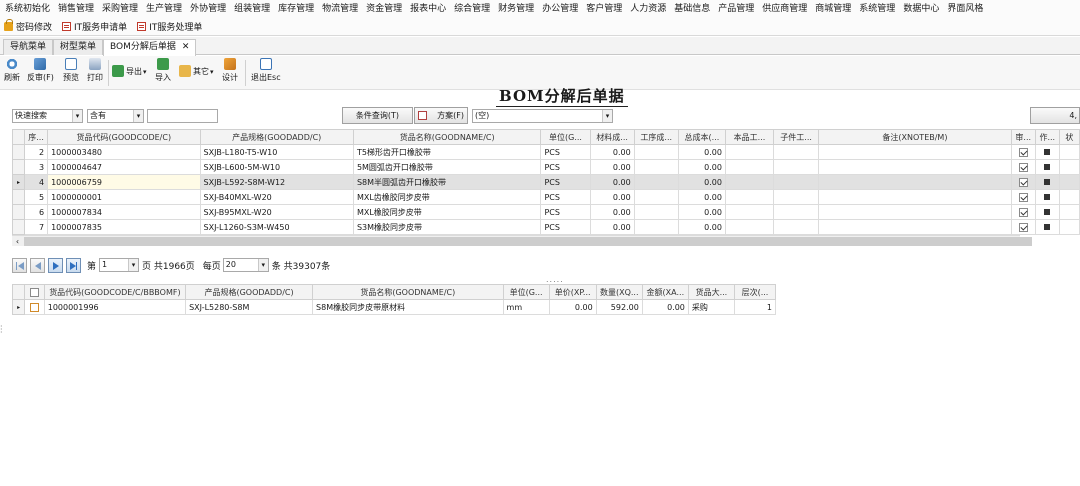 This screenshot has width=1080, height=486. What do you see at coordinates (619, 307) in the screenshot?
I see `quantity-cell: 592.00` at bounding box center [619, 307].